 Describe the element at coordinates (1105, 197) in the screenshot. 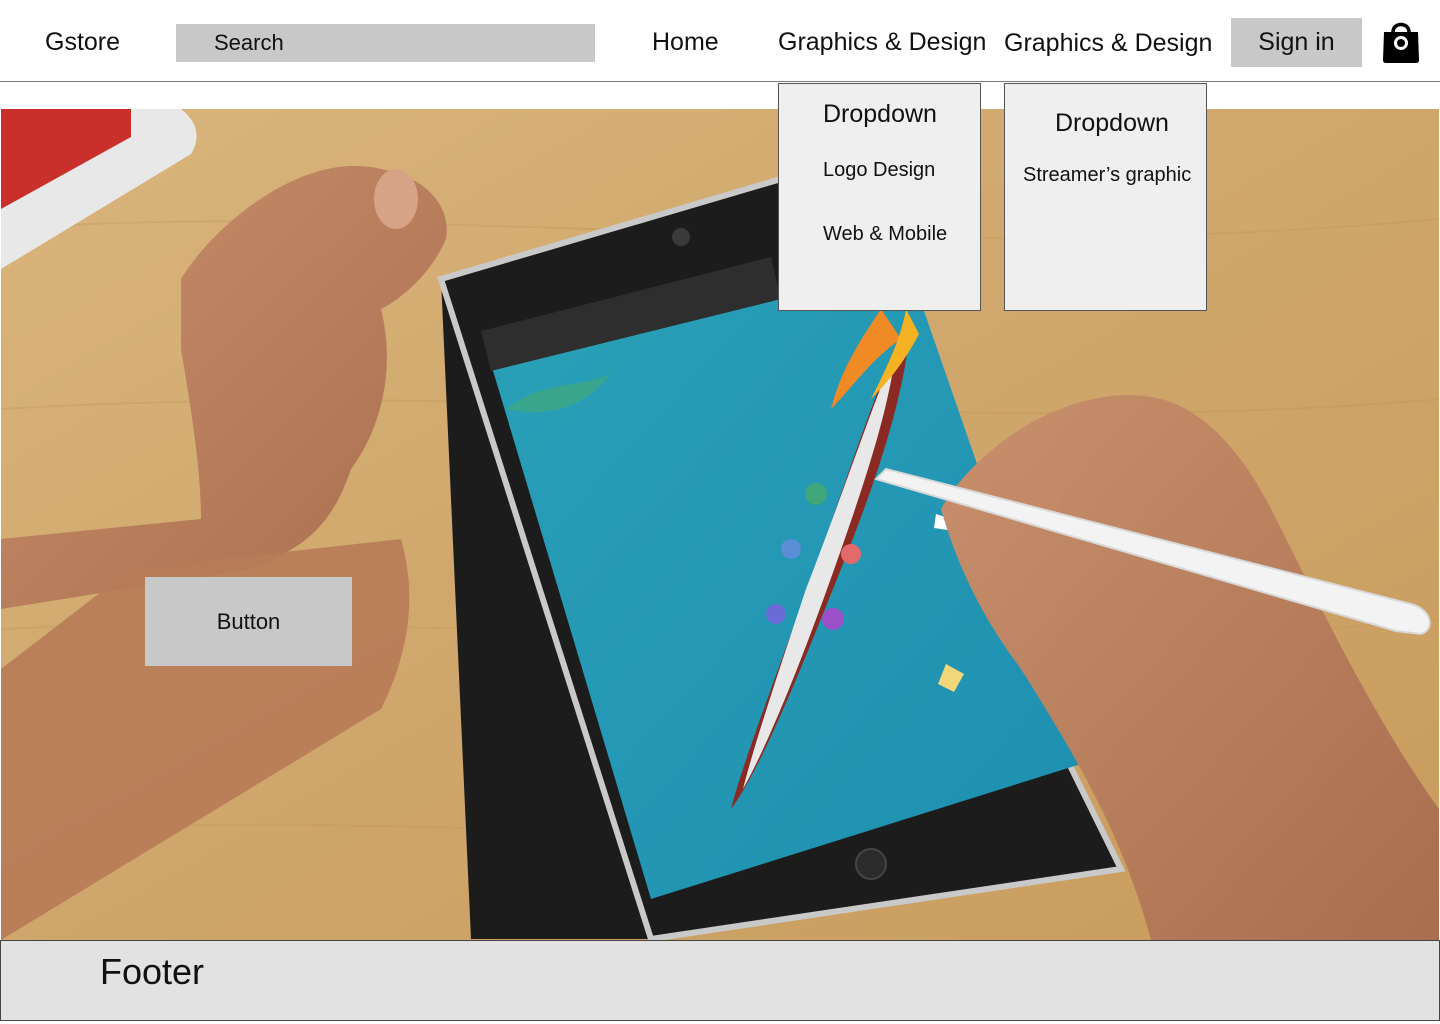

I see `graphics-design-dropdown-2: Dropdown Streamer’s graphic` at that location.